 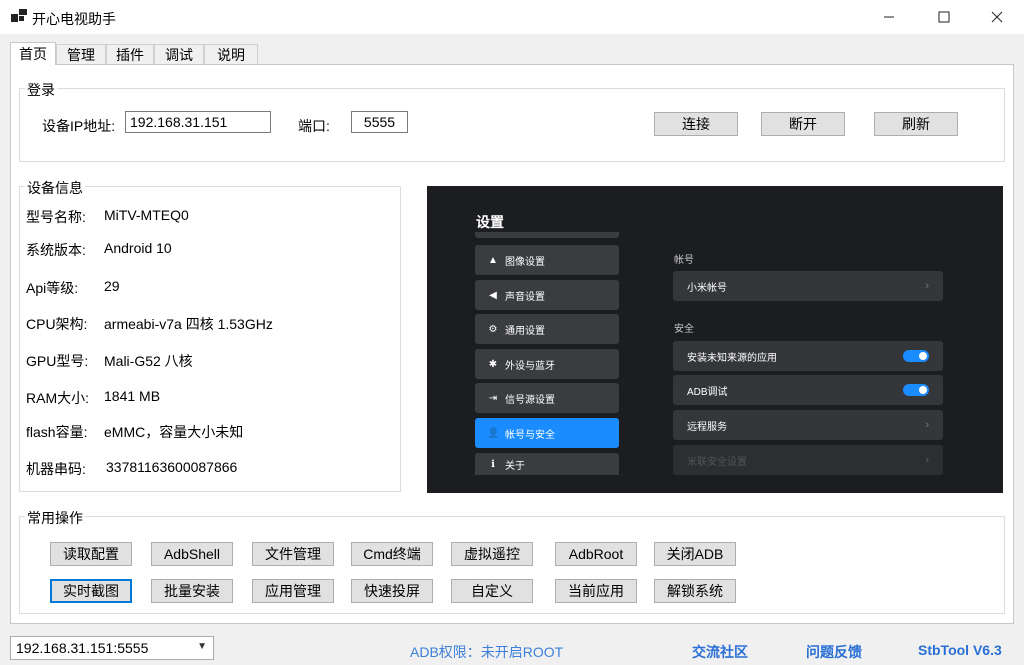 I want to click on tv-row-label: 米联安全设置, so click(x=717, y=462).